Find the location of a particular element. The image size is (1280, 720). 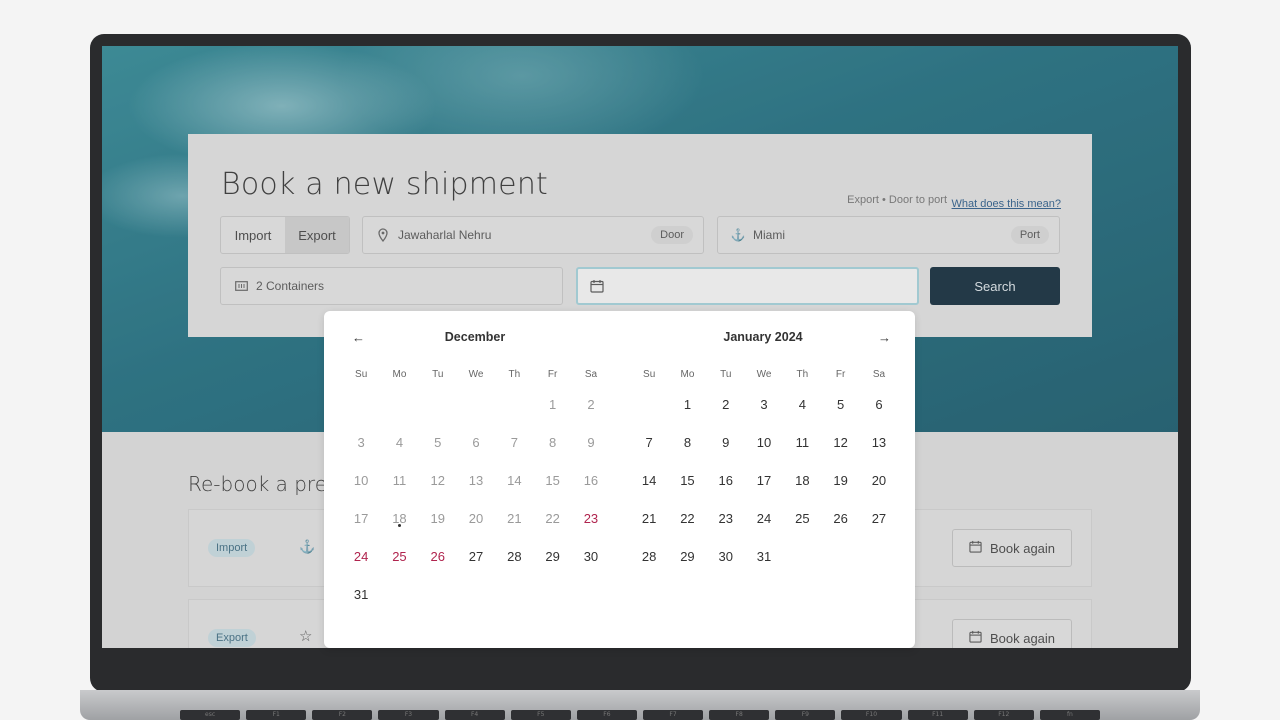

keyboard-key: F4 is located at coordinates (474, 715).